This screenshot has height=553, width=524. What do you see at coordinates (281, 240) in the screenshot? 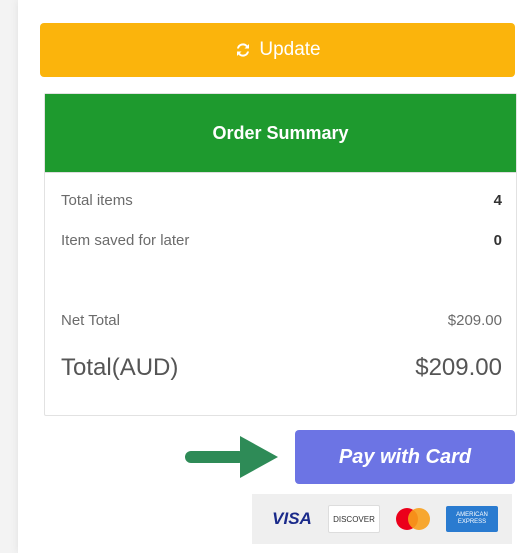
I see `saved-for-later-row: Item saved for later 0` at bounding box center [281, 240].